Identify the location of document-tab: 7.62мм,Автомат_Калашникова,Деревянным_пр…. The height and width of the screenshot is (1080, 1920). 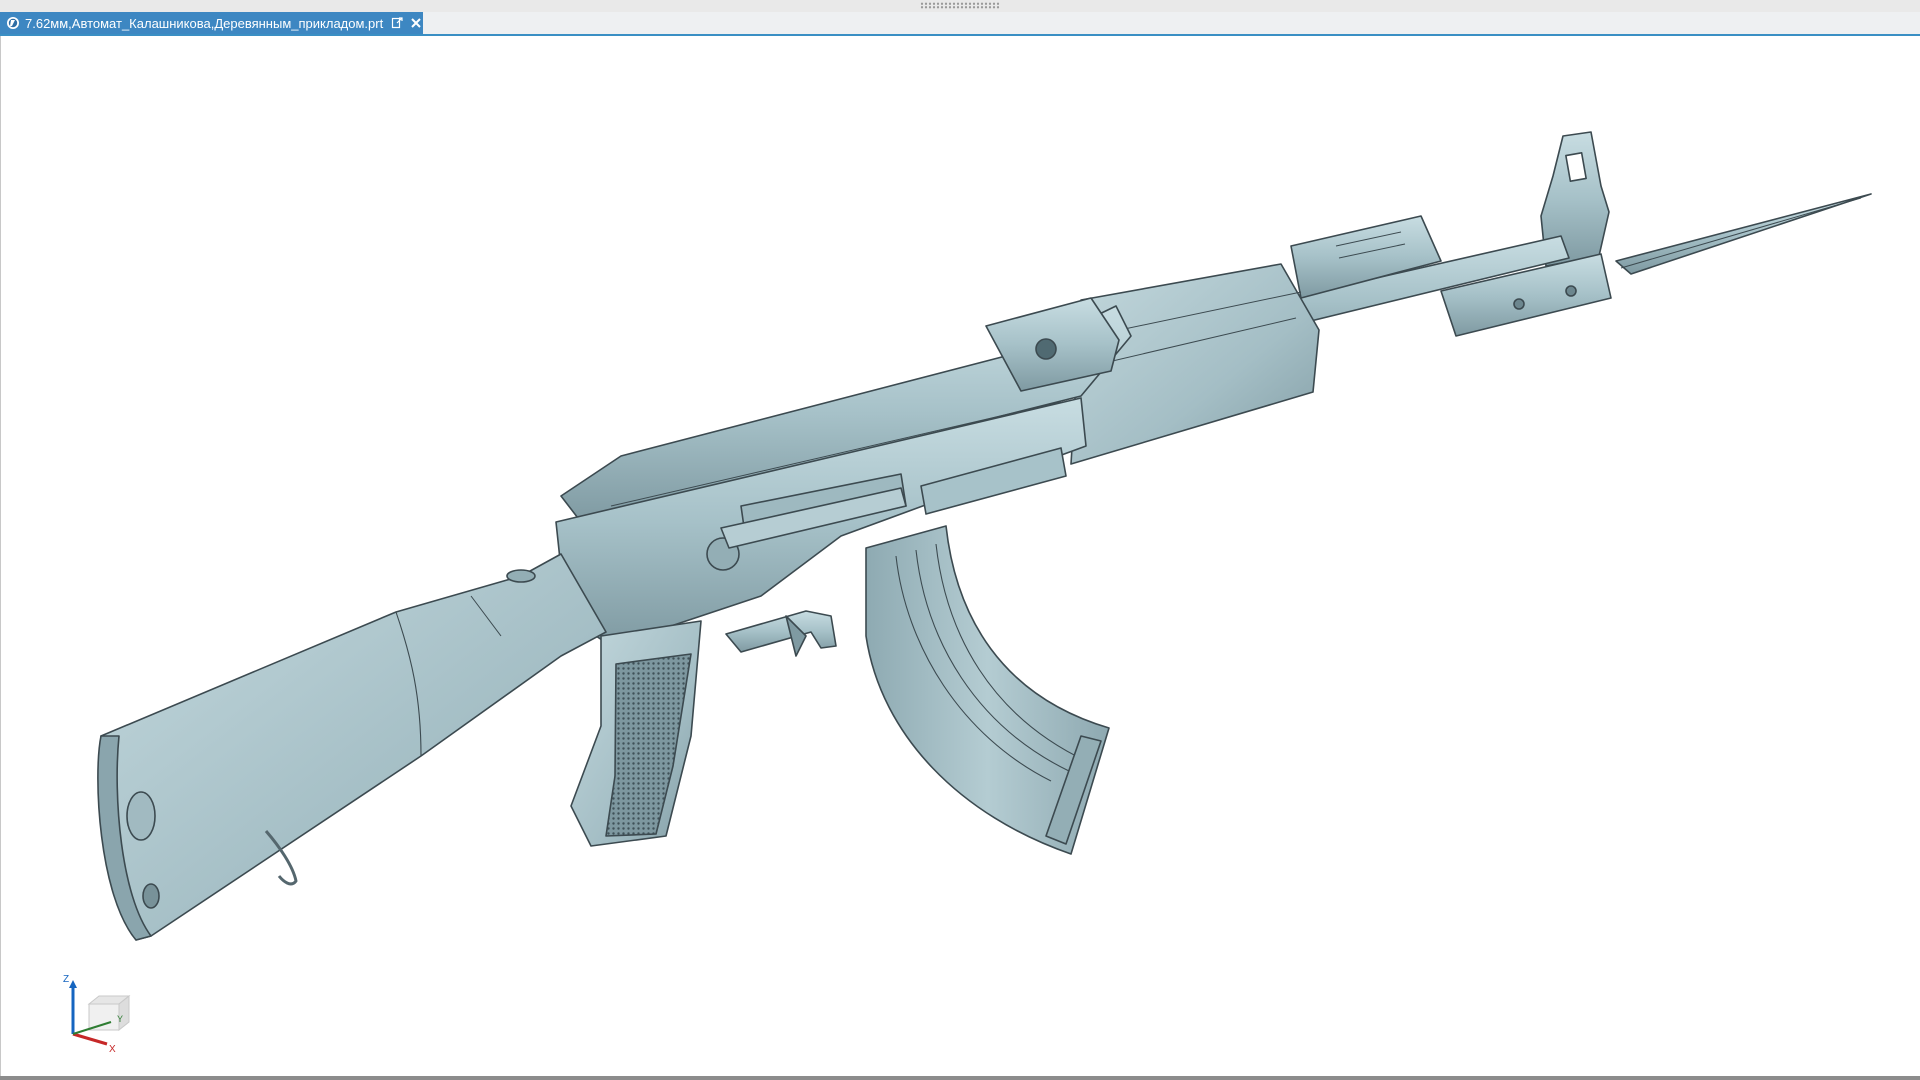
(211, 23).